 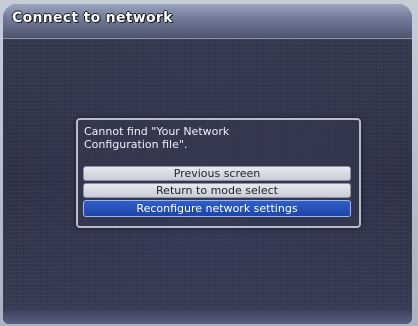 What do you see at coordinates (217, 208) in the screenshot?
I see `reconfigure-network-settings-button: Reconfigure network settings` at bounding box center [217, 208].